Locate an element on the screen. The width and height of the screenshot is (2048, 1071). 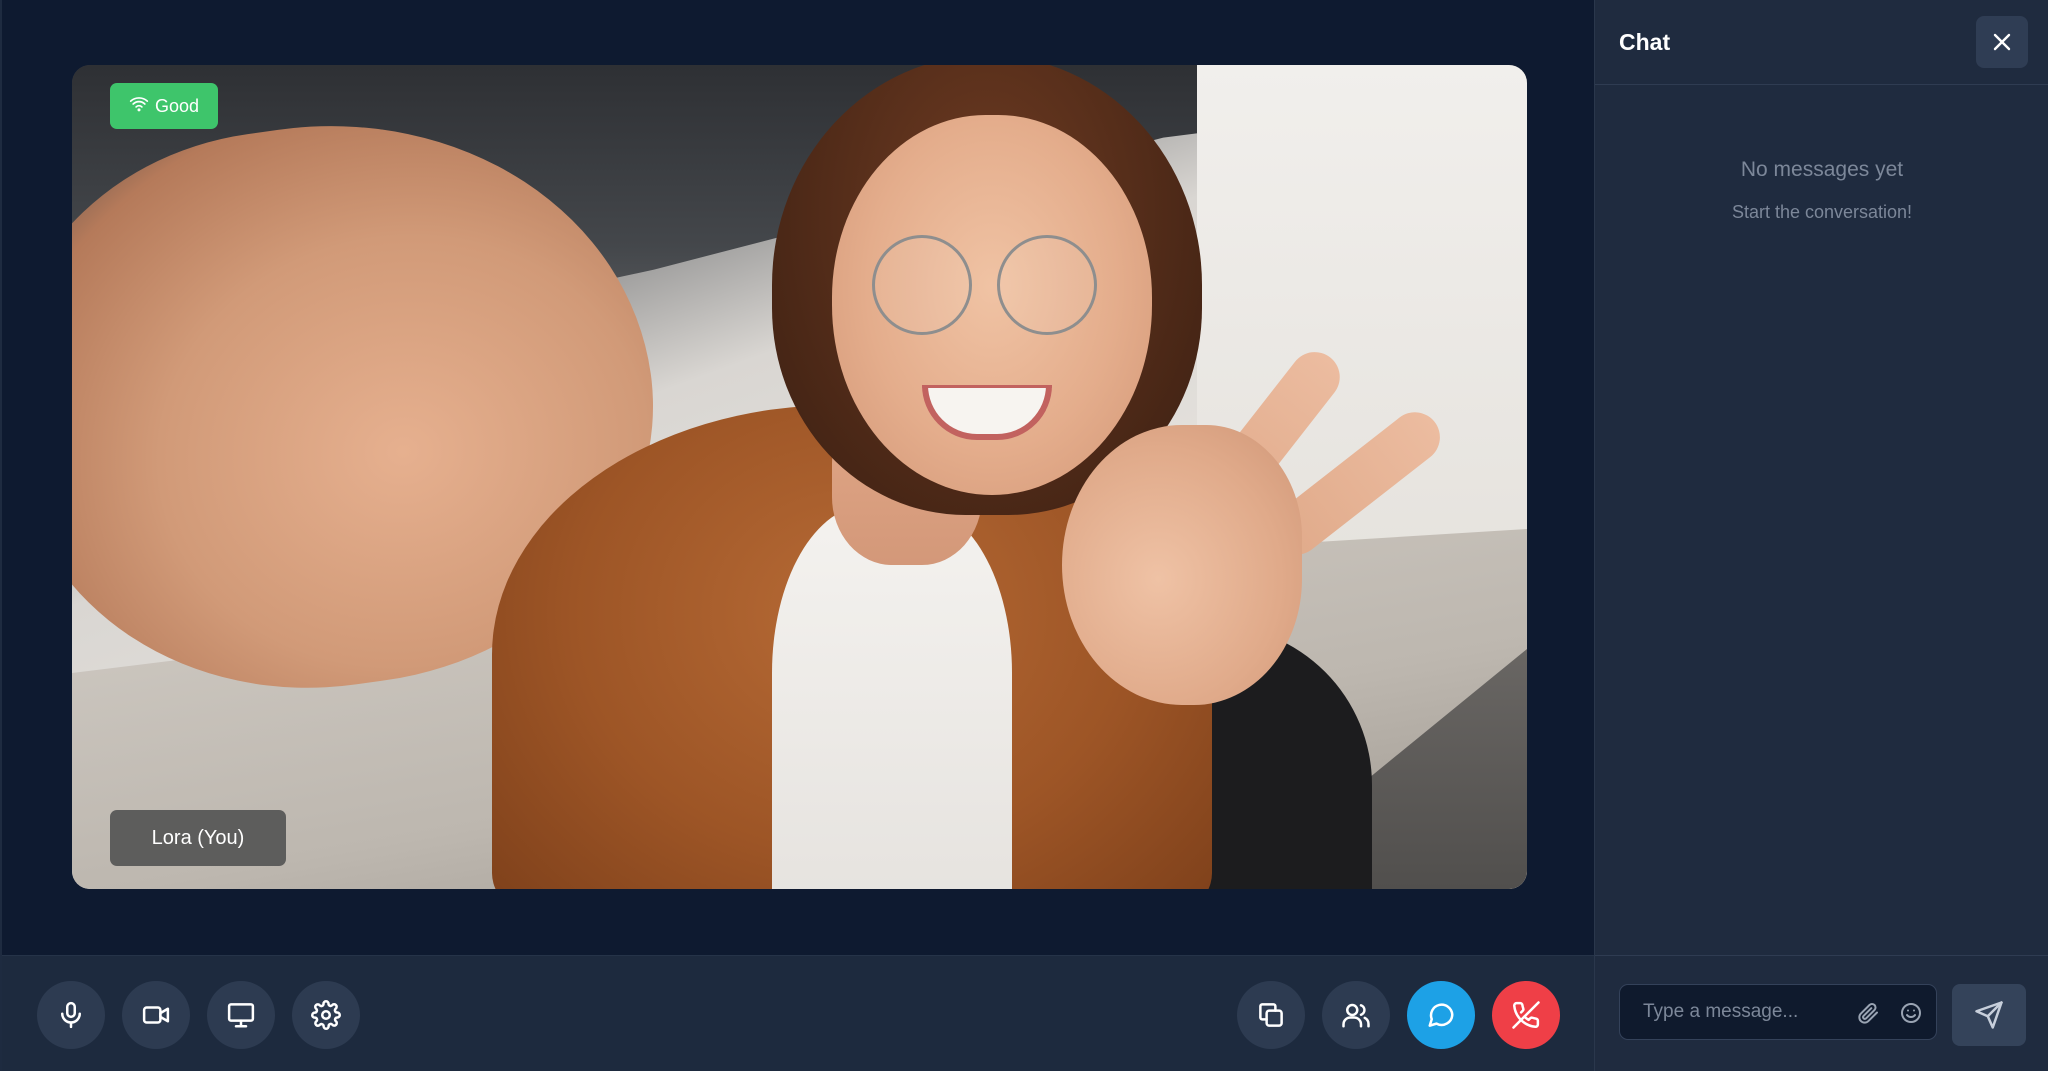
chat-icon is located at coordinates (1441, 1015).